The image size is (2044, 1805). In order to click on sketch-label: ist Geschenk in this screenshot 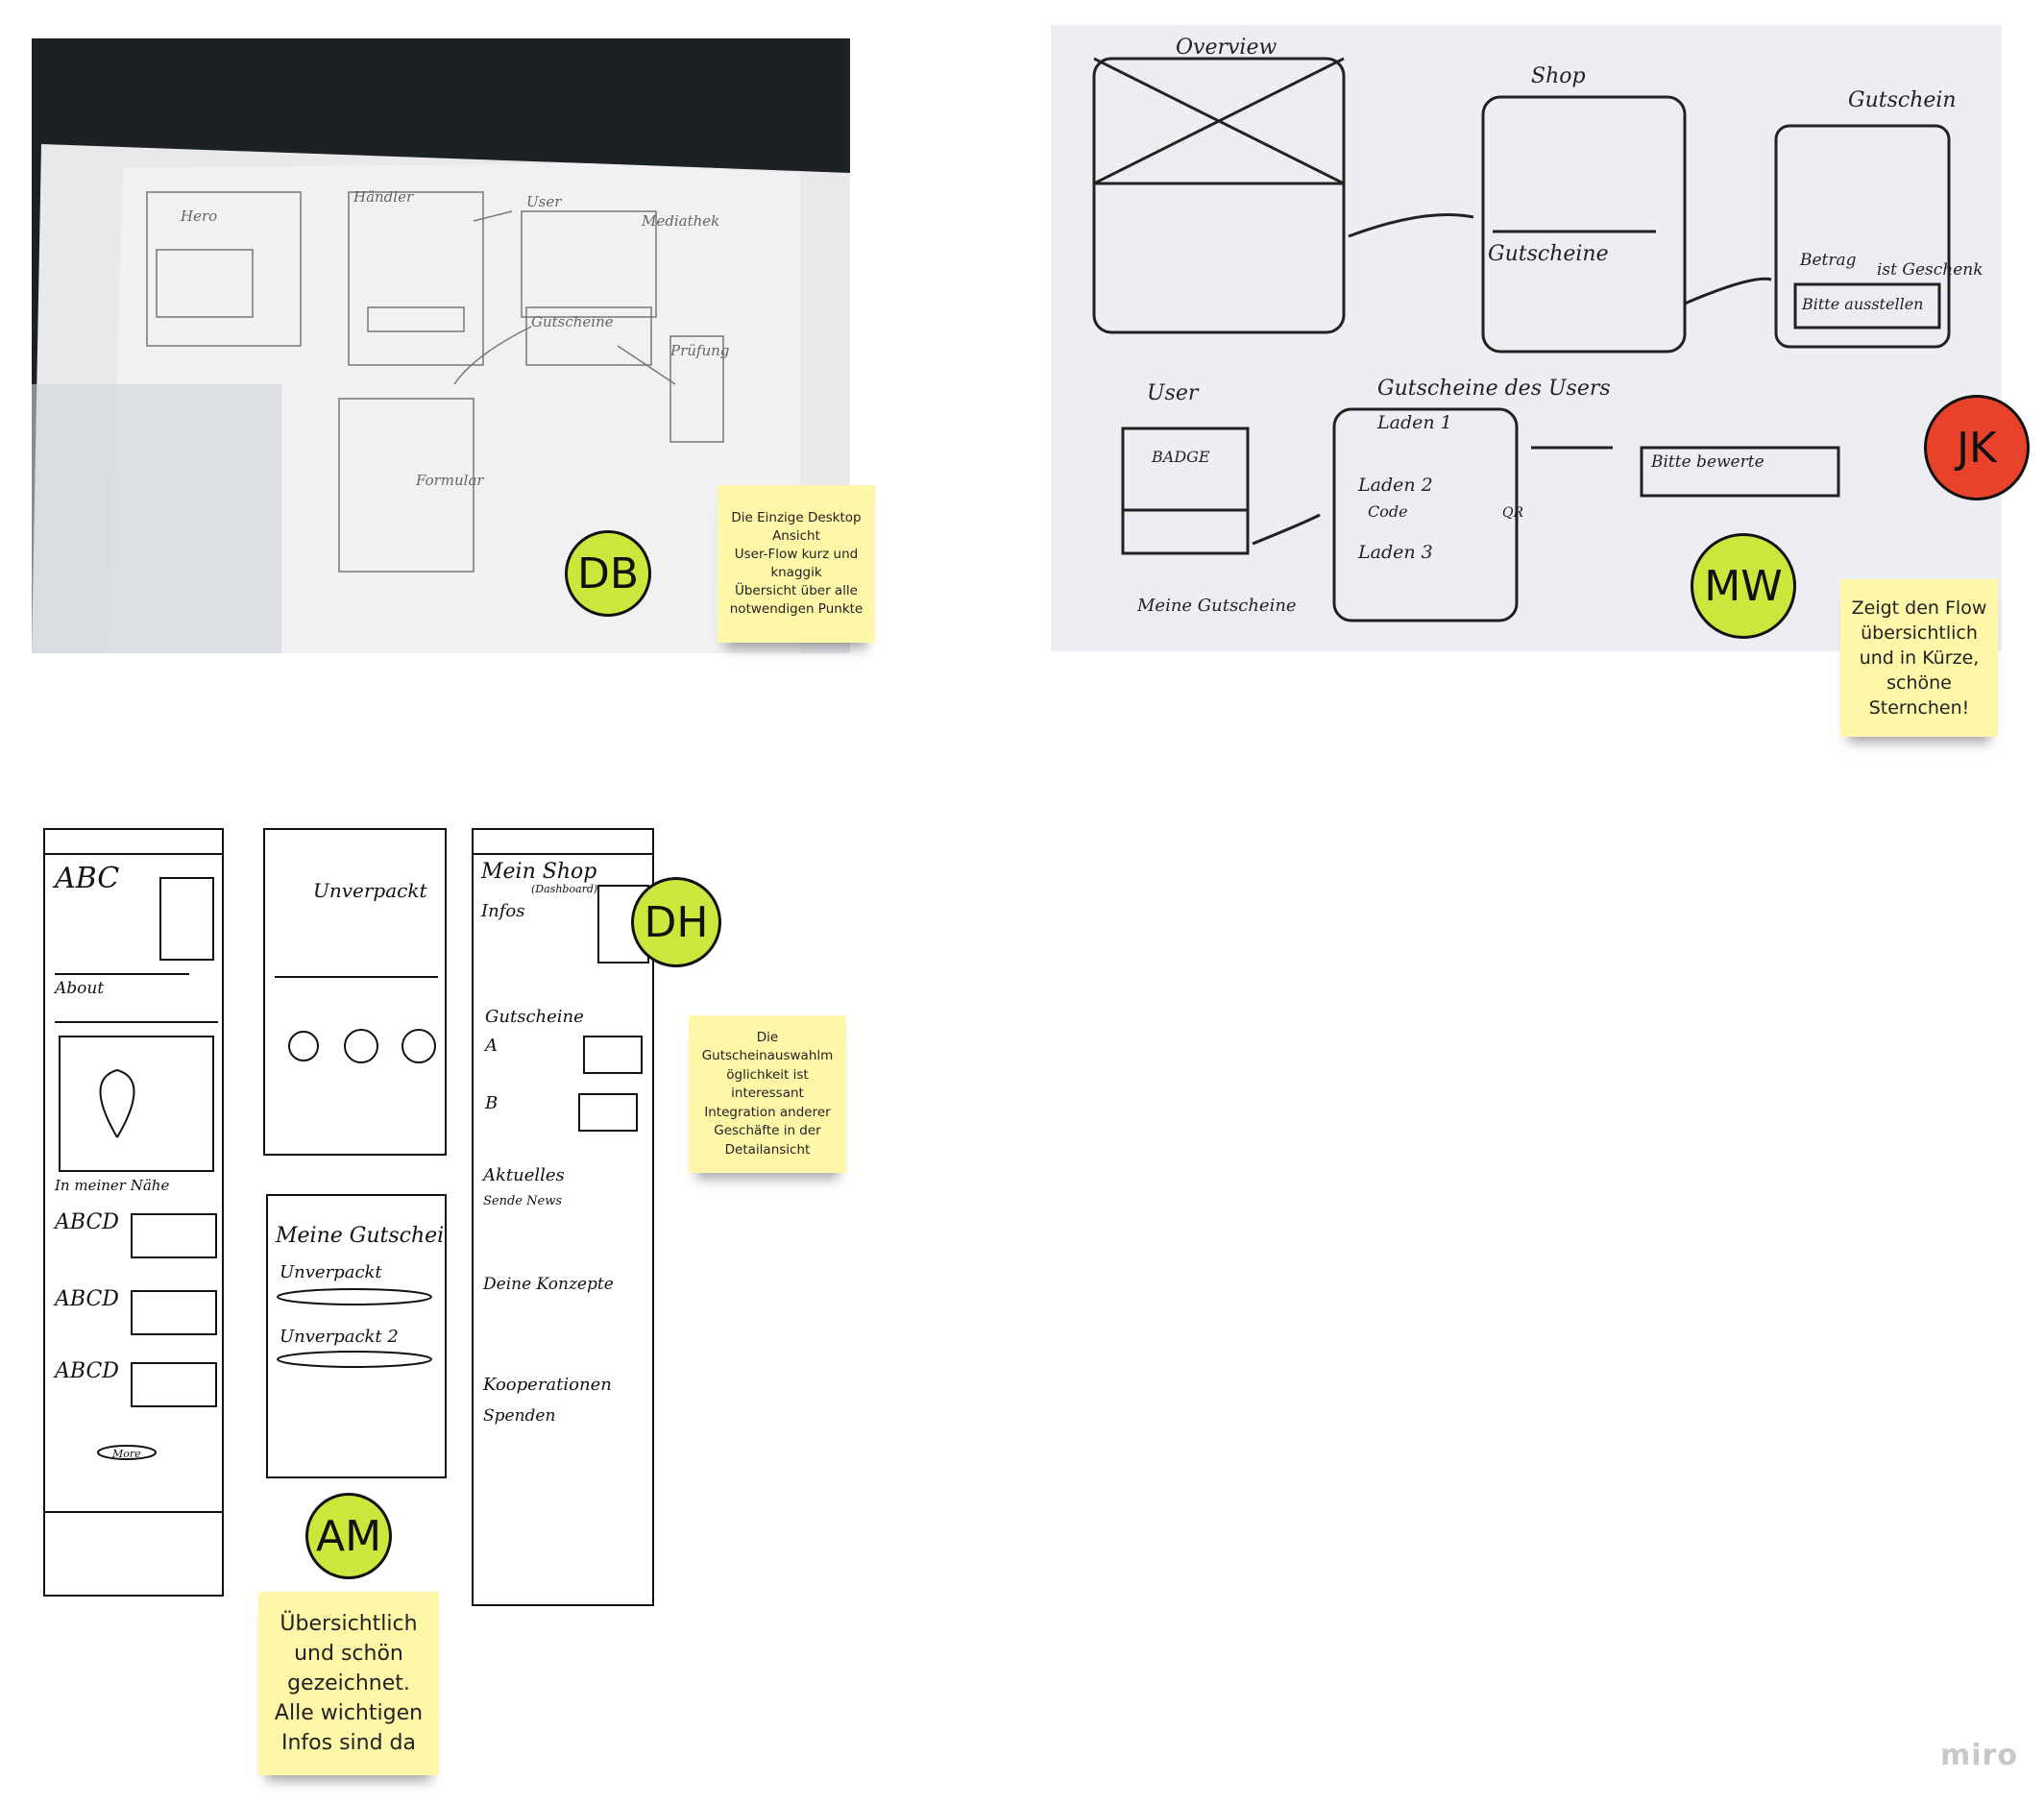, I will do `click(1930, 270)`.